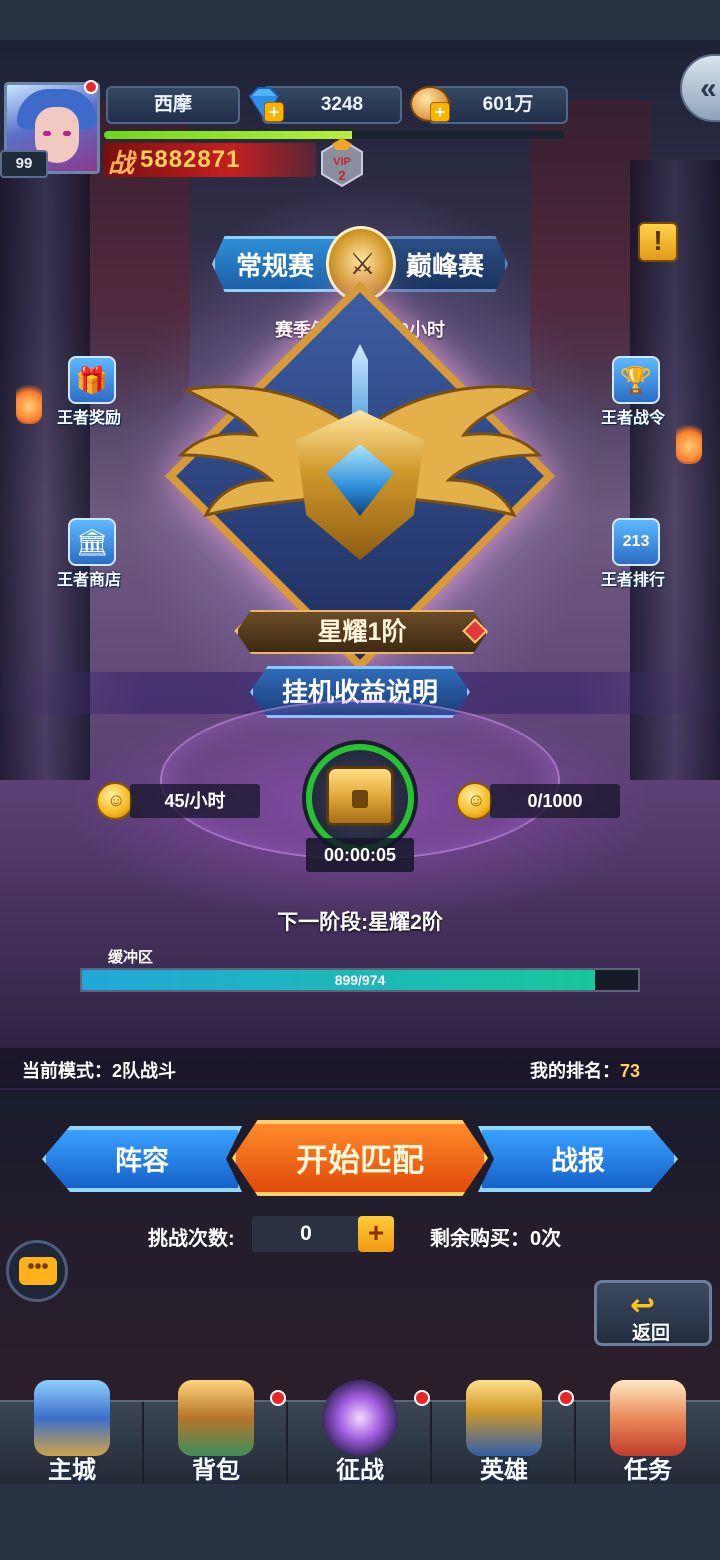 This screenshot has width=720, height=1560. What do you see at coordinates (341, 175) in the screenshot?
I see `vip-level: 2` at bounding box center [341, 175].